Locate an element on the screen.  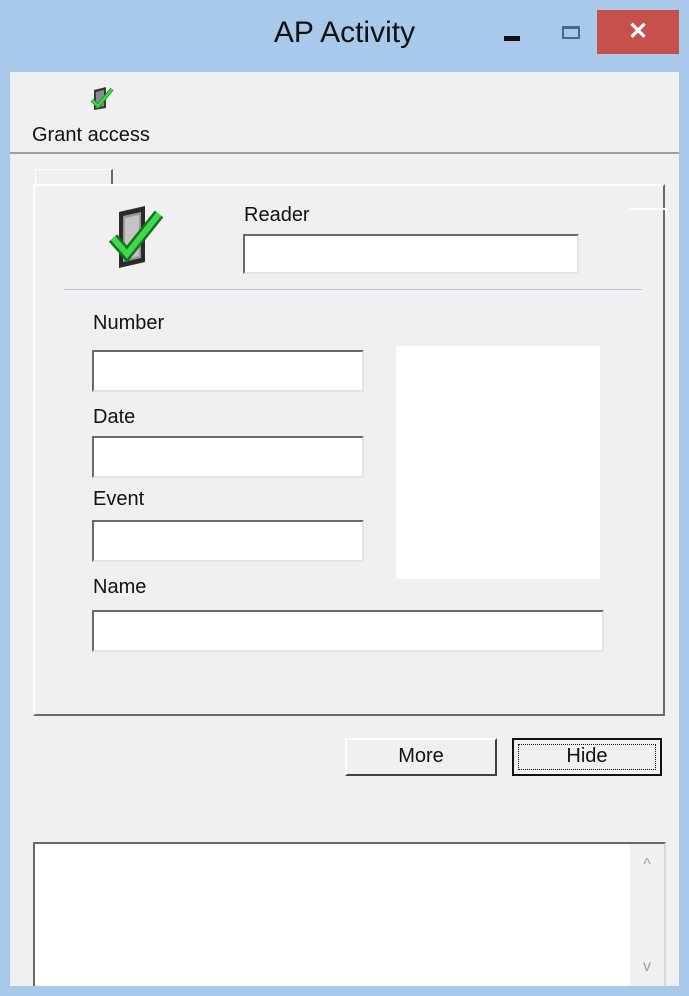
scroll-down-icon: v is located at coordinates (647, 967).